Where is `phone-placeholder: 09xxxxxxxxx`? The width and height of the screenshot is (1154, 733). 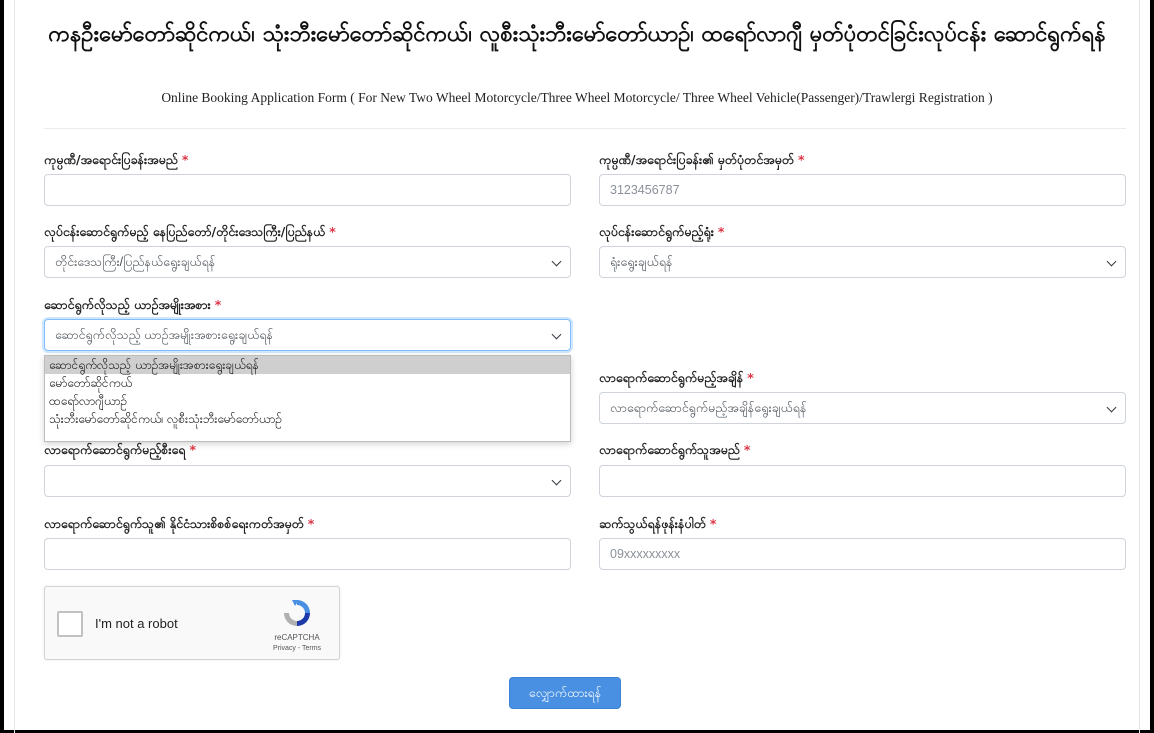
phone-placeholder: 09xxxxxxxxx is located at coordinates (645, 554).